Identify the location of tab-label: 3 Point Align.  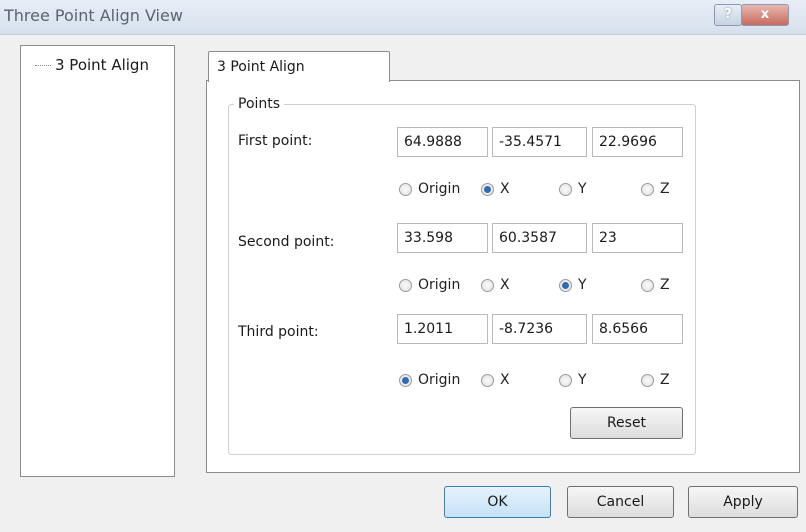
(261, 67).